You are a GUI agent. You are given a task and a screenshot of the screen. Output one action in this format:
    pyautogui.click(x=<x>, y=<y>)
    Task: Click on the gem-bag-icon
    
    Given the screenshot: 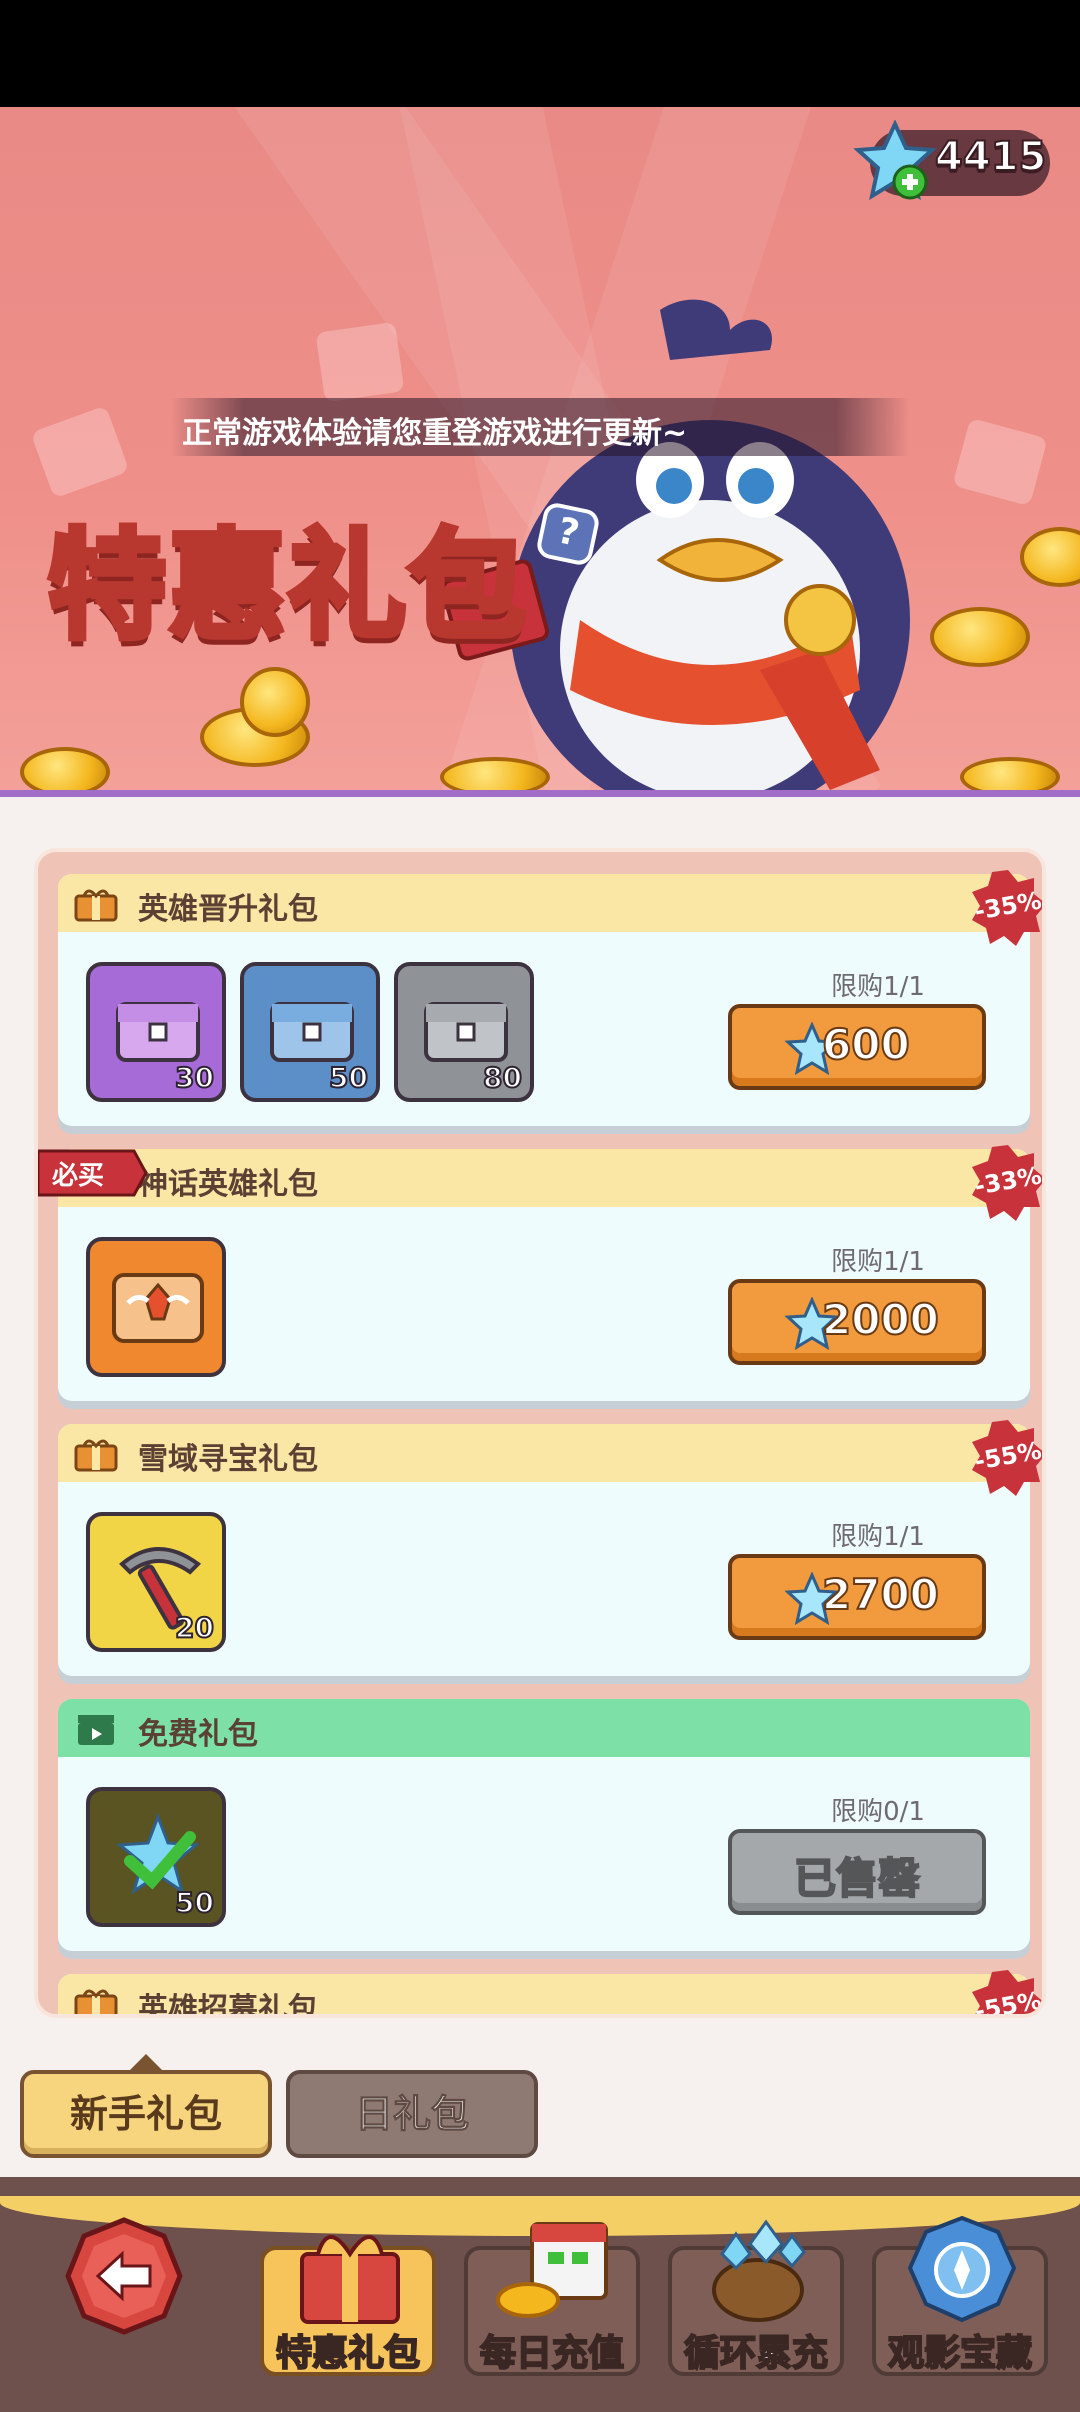 What is the action you would take?
    pyautogui.click(x=759, y=2270)
    